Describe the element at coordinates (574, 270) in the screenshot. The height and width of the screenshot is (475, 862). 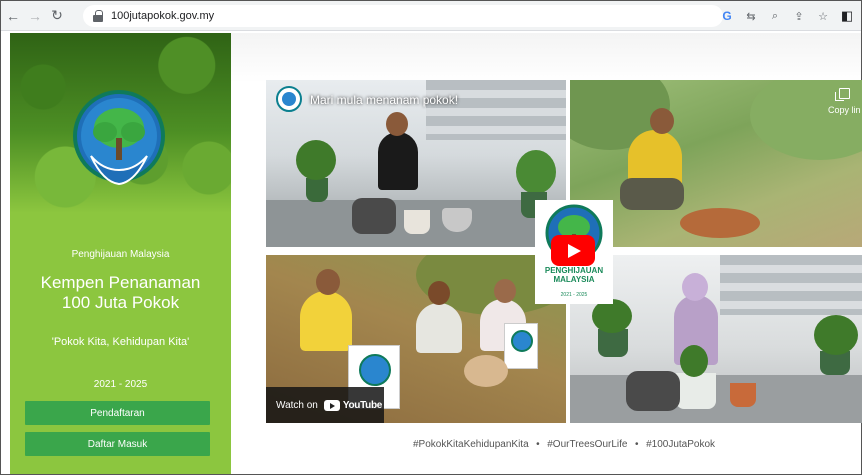
I see `center-brand-line1: PENGHIJAUAN` at that location.